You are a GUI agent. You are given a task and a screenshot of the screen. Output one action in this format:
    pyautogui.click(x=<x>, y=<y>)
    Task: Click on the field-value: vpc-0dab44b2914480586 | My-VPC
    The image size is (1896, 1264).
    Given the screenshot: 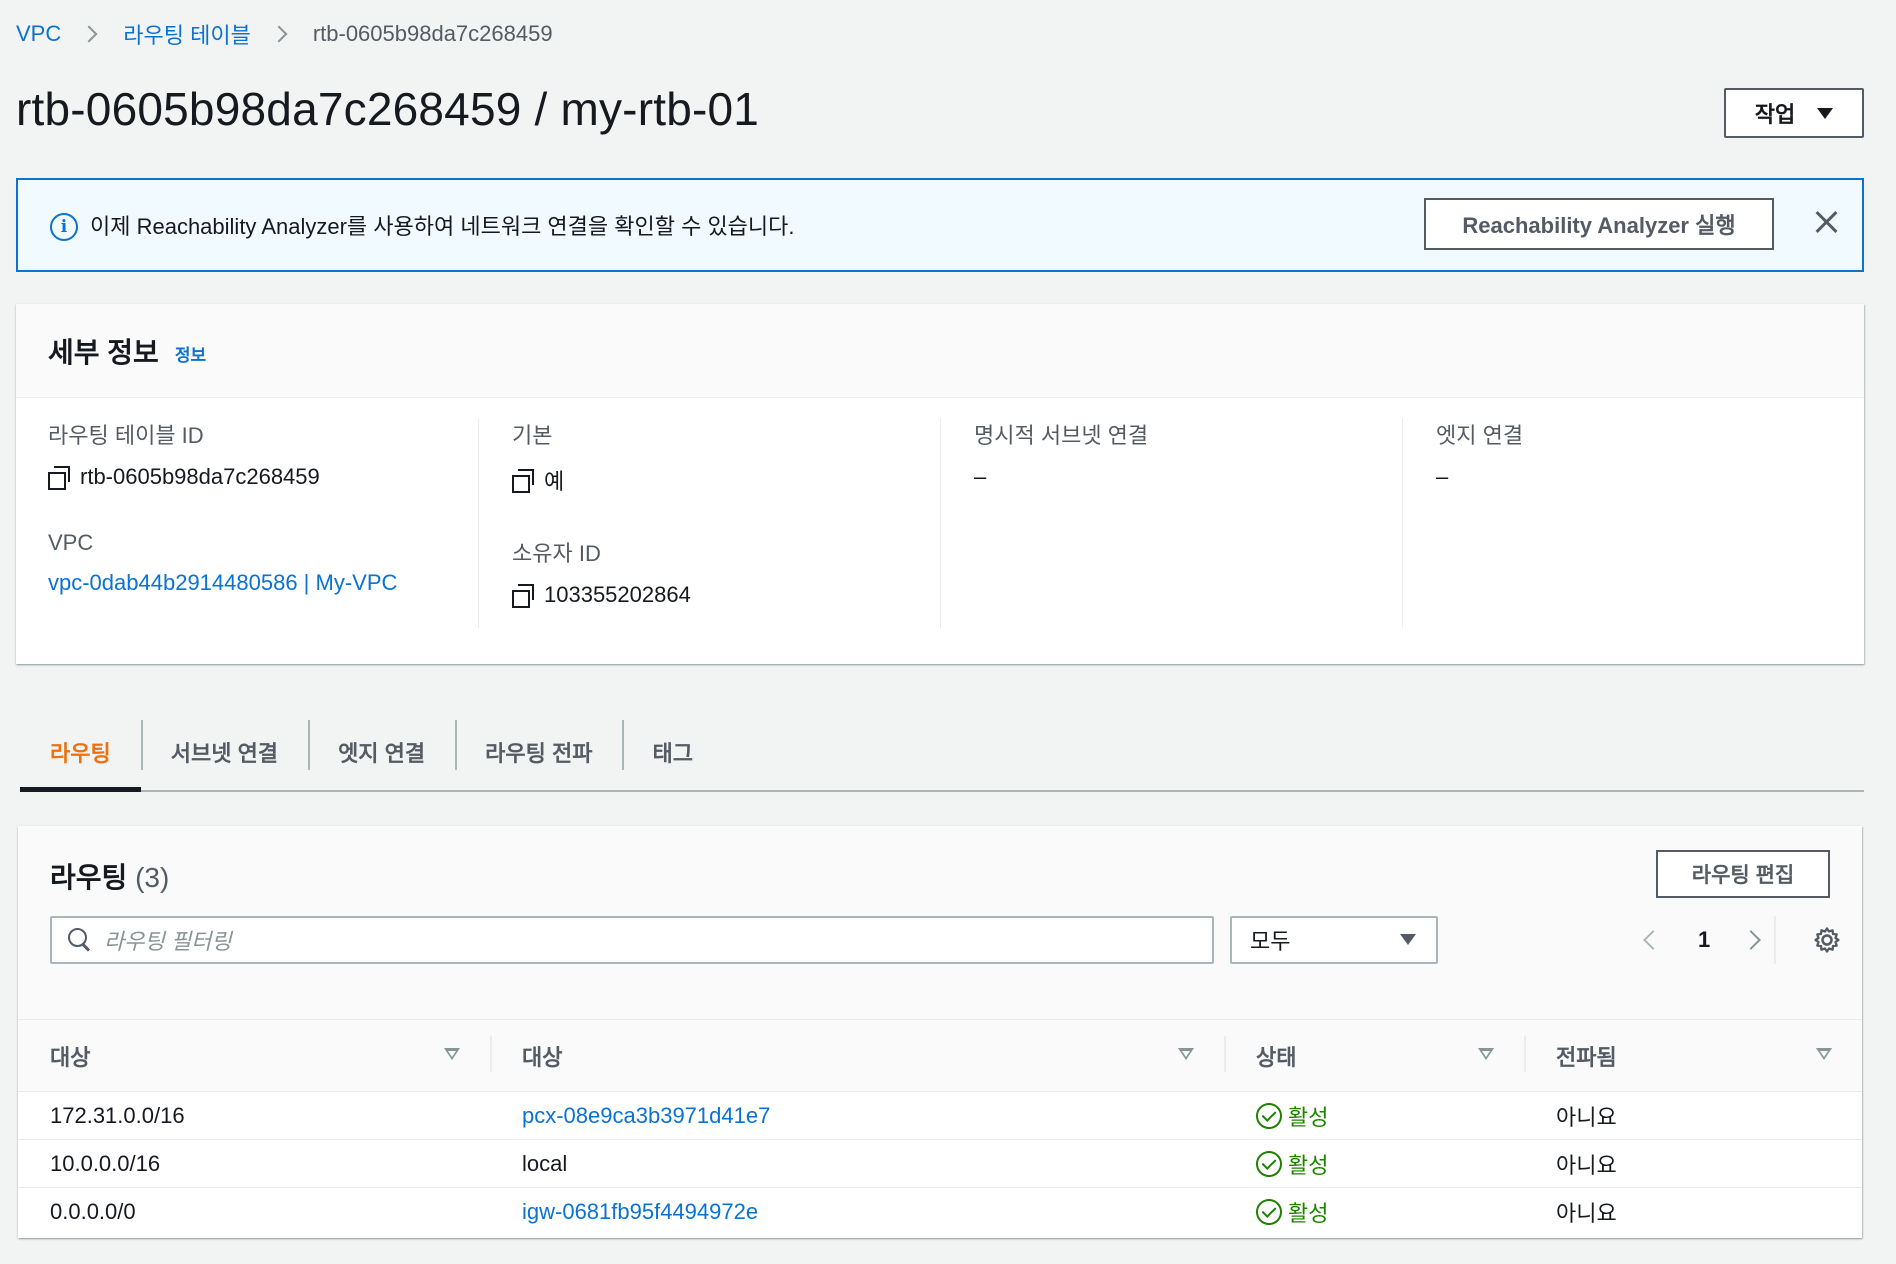 What is the action you would take?
    pyautogui.click(x=258, y=583)
    